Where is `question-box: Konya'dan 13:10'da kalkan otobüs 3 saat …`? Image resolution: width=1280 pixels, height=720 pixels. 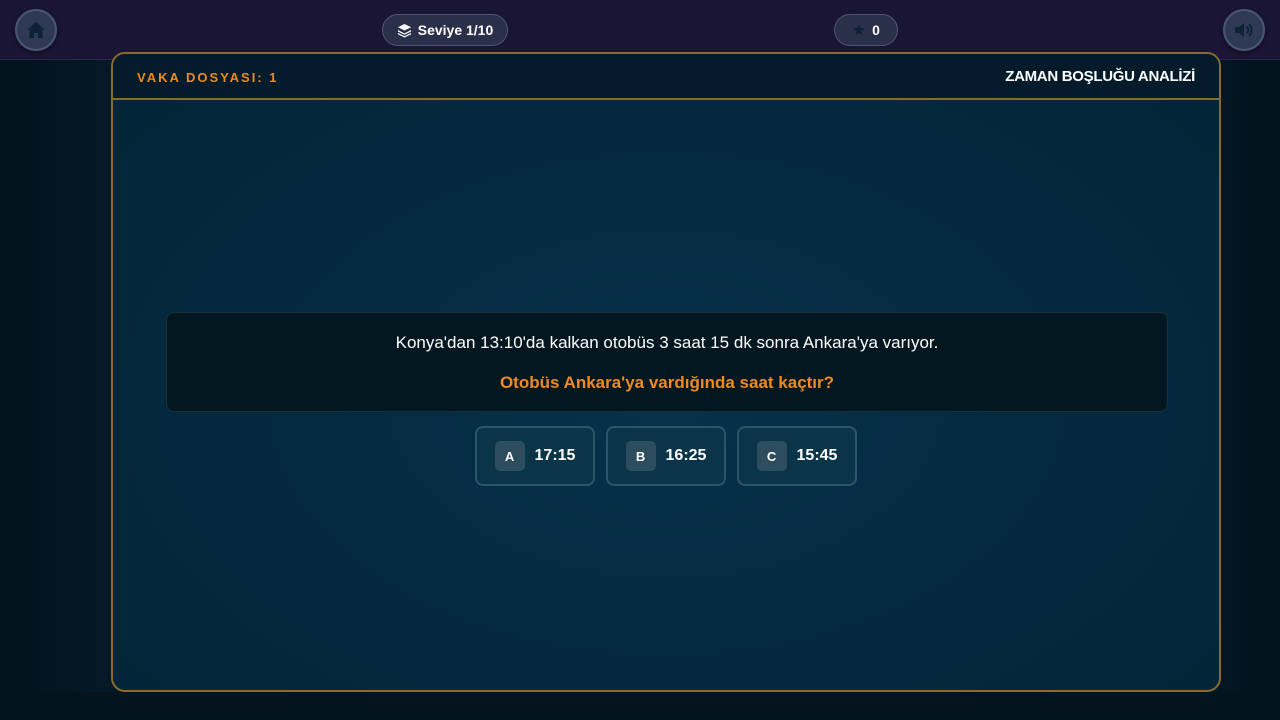
question-box: Konya'dan 13:10'da kalkan otobüs 3 saat … is located at coordinates (667, 362).